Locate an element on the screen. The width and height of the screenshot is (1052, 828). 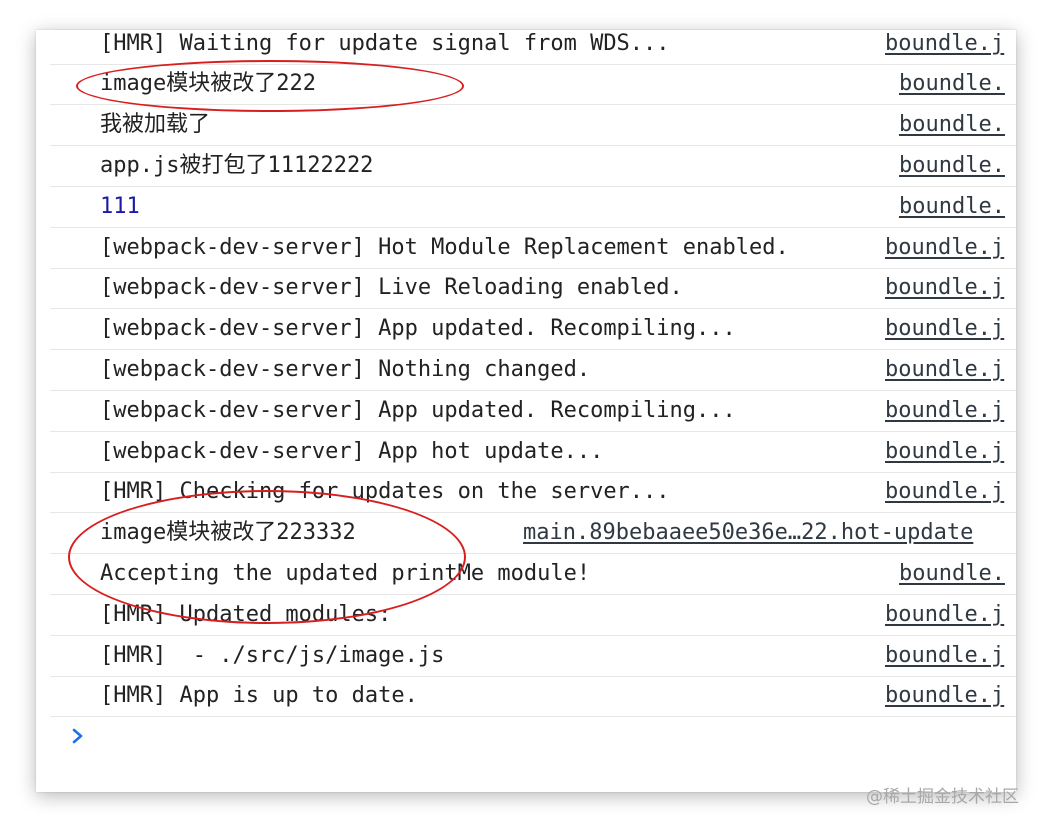
console-message: 我被加载了 is located at coordinates (155, 124).